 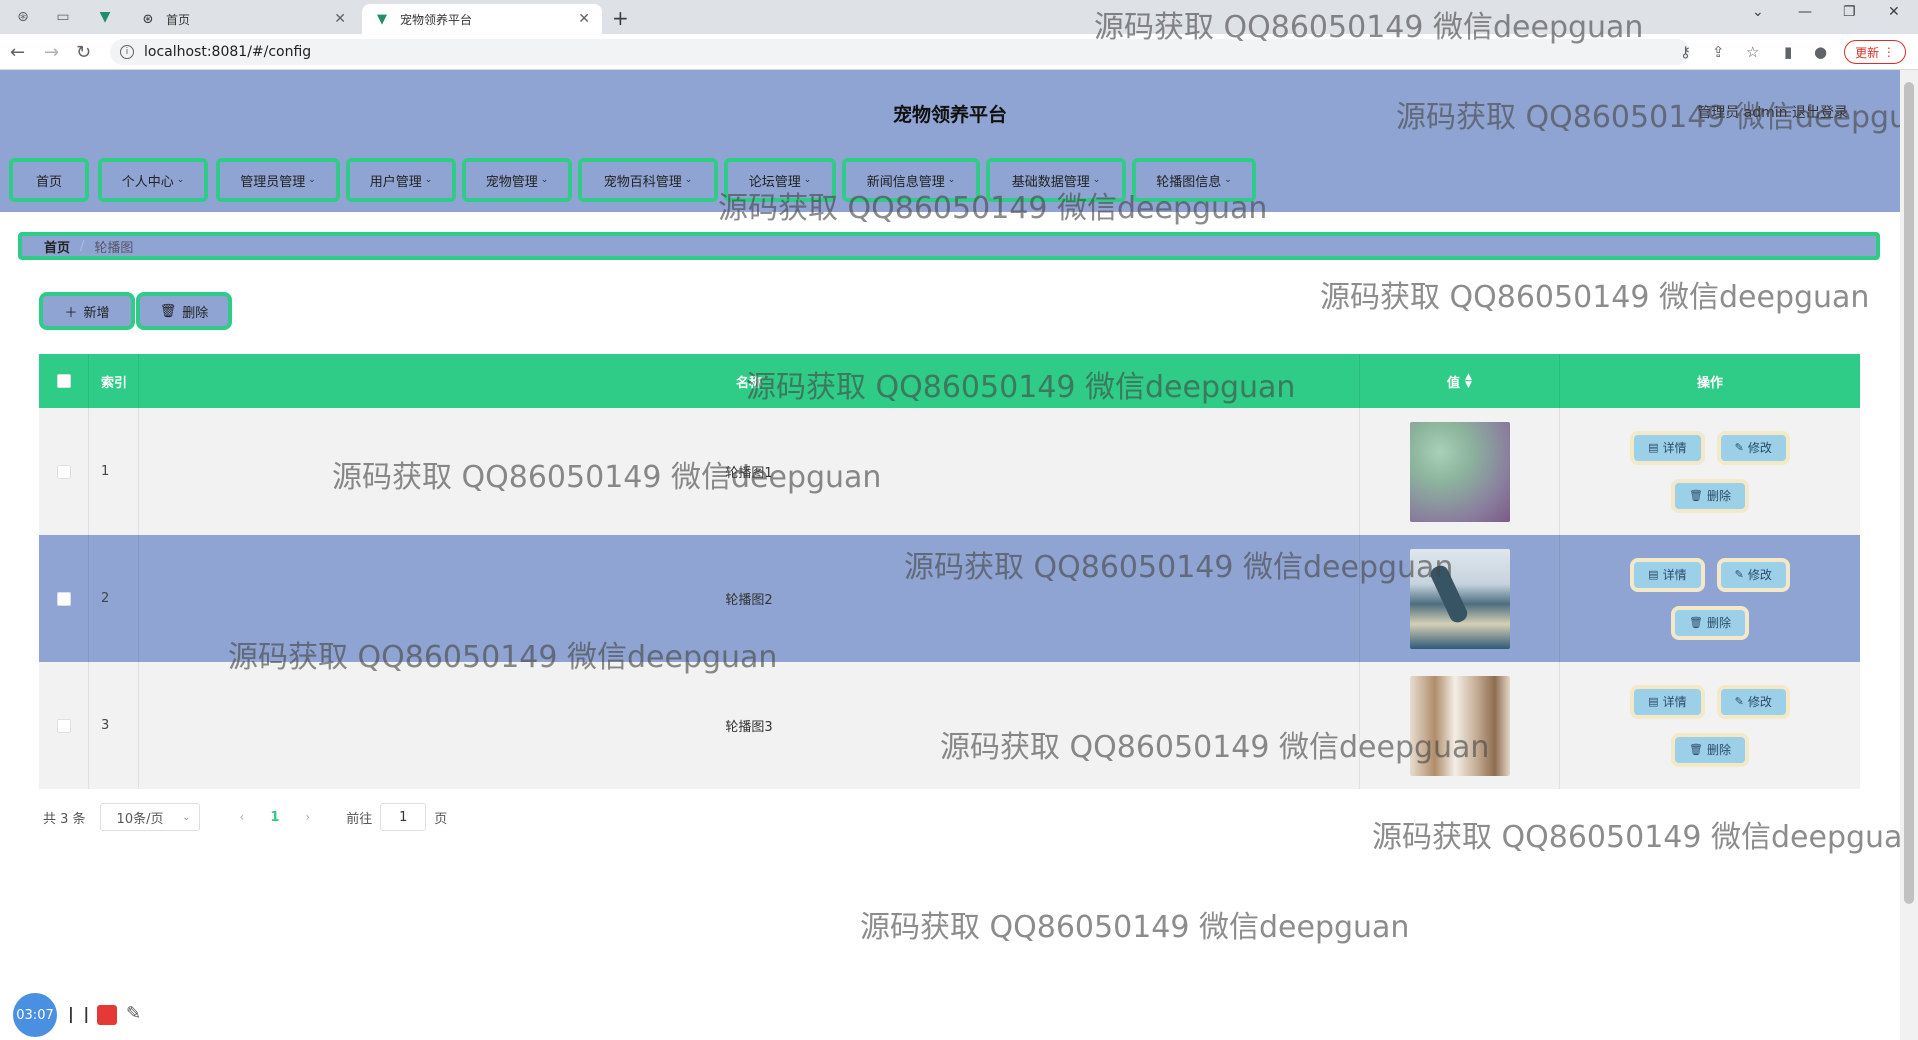 I want to click on side-panel-icon: ▮, so click(x=1788, y=52).